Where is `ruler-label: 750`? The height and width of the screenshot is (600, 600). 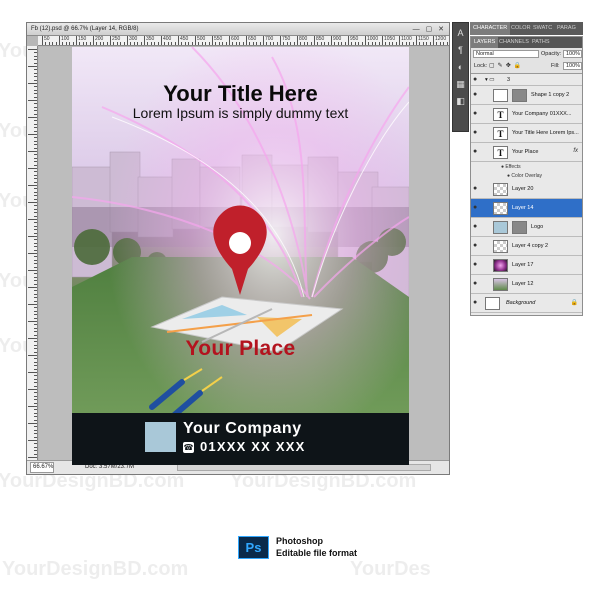
ruler-label: 750 is located at coordinates (286, 39).